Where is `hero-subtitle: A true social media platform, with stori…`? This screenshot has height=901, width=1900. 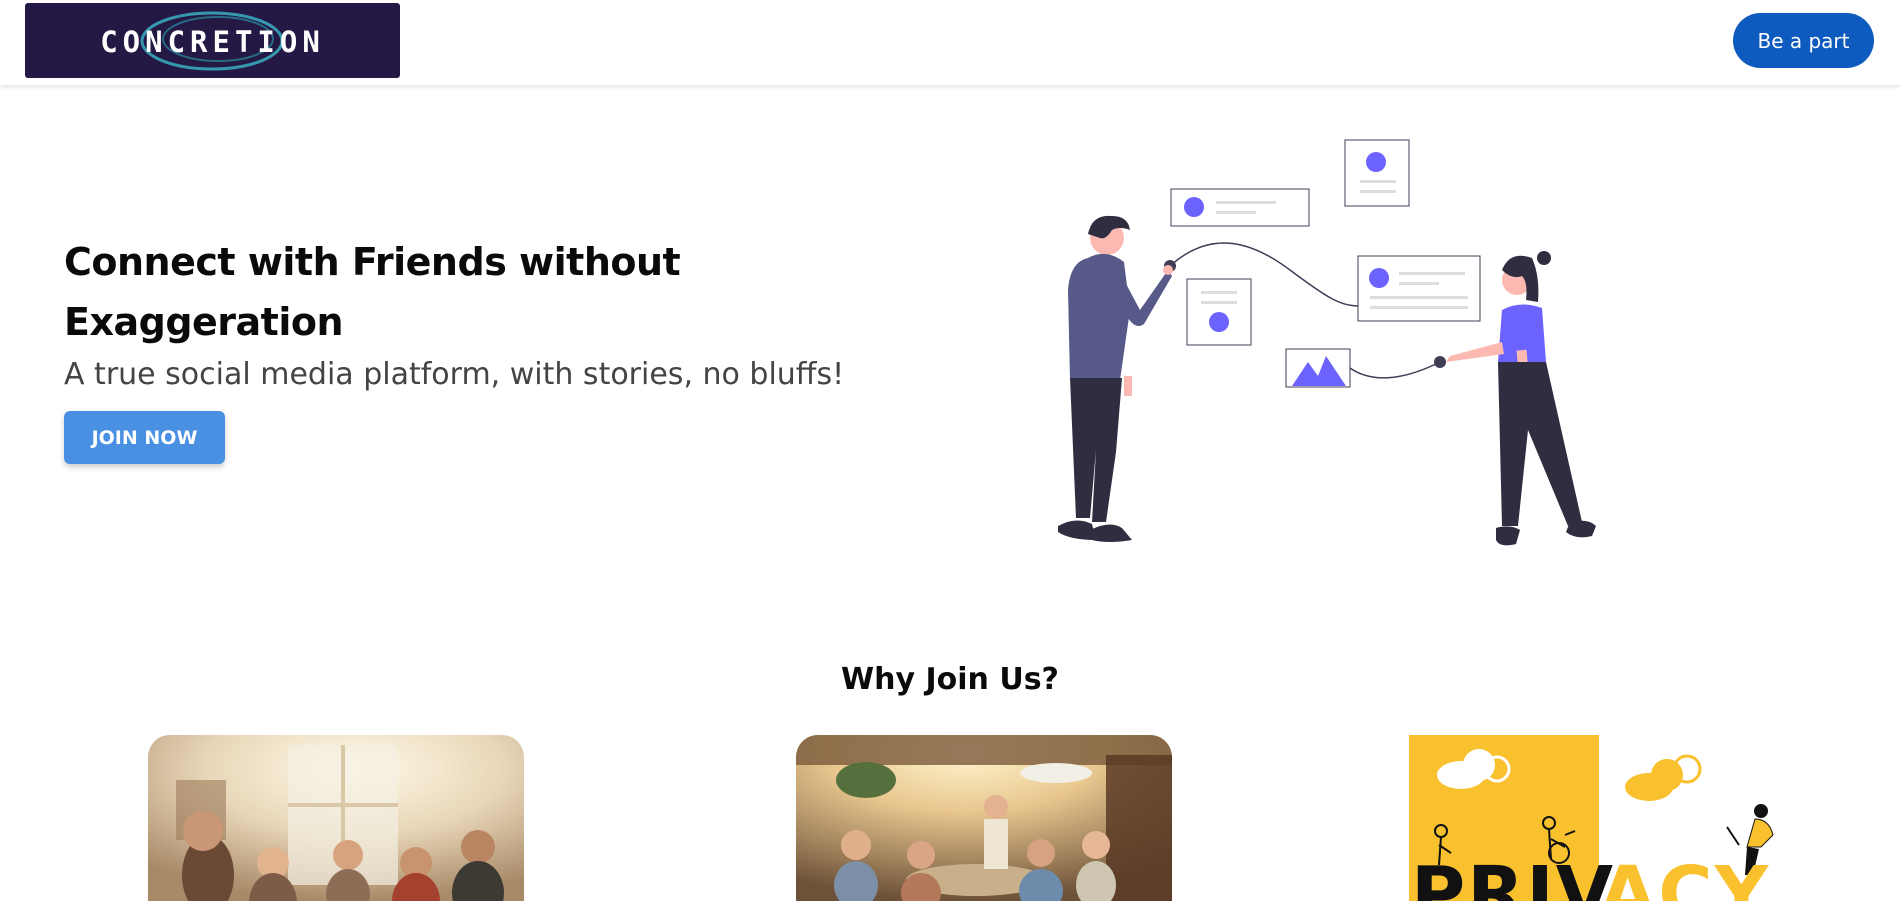
hero-subtitle: A true social media platform, with stori… is located at coordinates (454, 374).